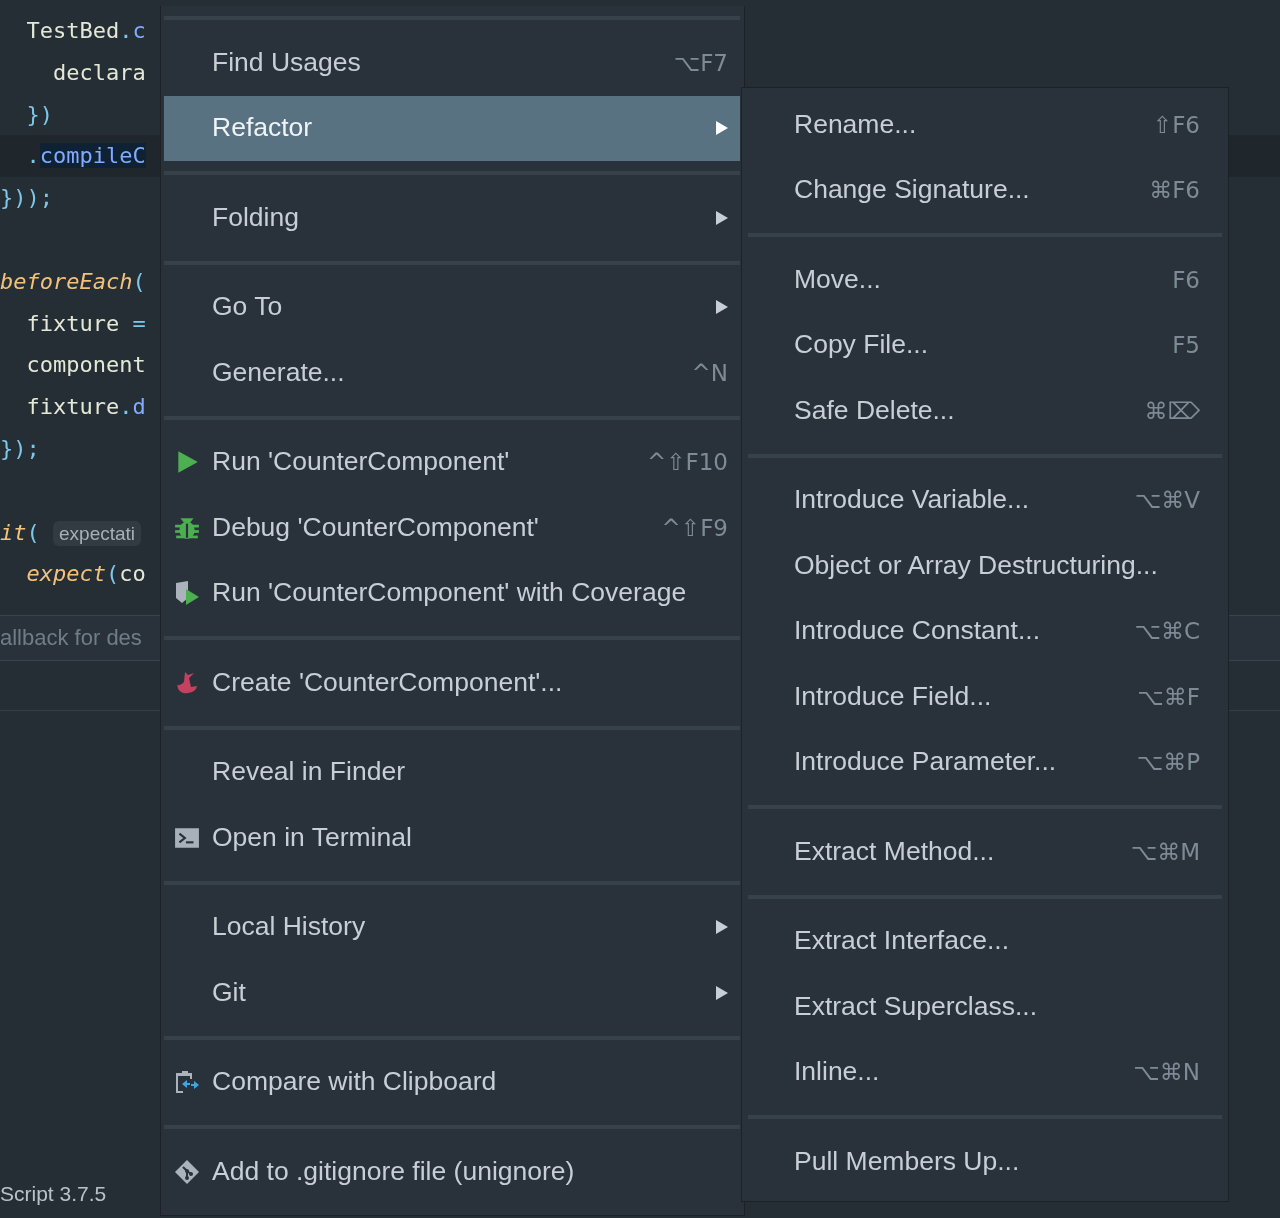  I want to click on menu-item: Change Signature... ⌘F6, so click(985, 190).